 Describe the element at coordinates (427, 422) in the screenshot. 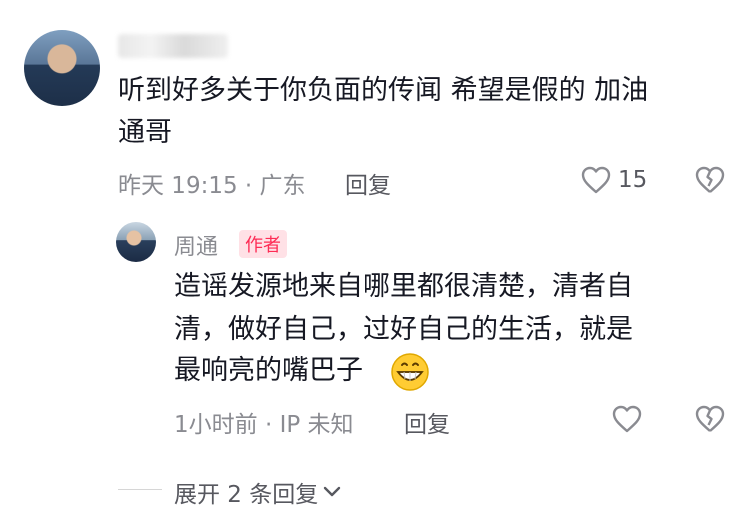

I see `reply-reply-button: 回复` at that location.